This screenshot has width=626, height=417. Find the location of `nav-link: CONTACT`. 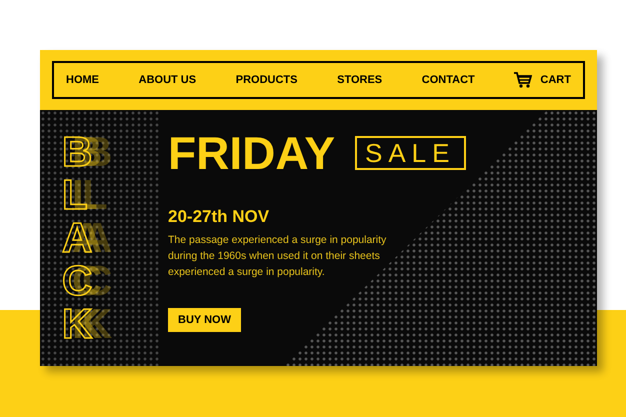

nav-link: CONTACT is located at coordinates (448, 80).